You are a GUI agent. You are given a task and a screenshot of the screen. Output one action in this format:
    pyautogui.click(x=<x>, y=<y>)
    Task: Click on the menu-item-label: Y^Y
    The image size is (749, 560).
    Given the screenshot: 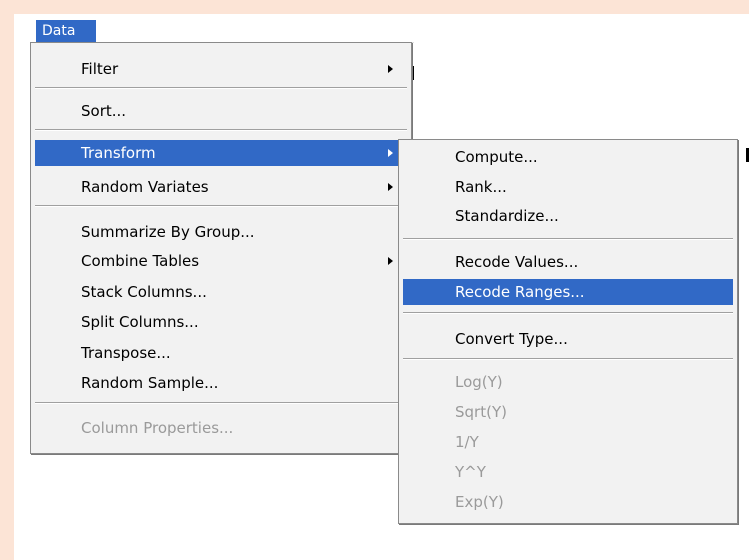 What is the action you would take?
    pyautogui.click(x=470, y=472)
    